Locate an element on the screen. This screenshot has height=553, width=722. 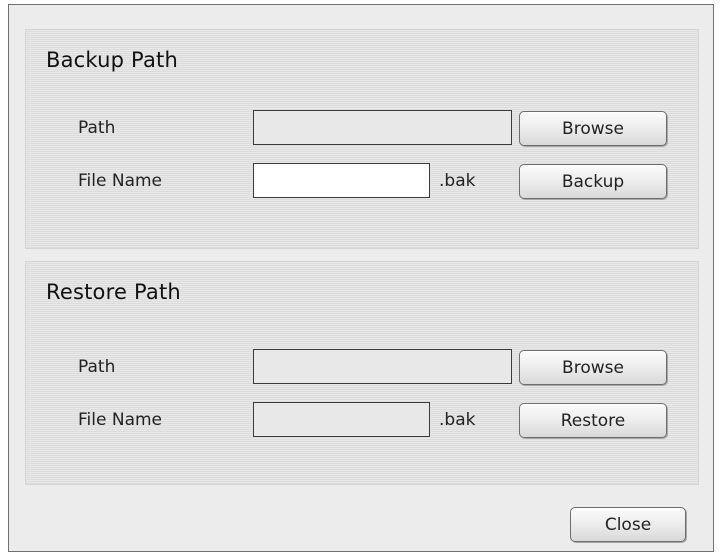
restore-button: Restore is located at coordinates (593, 420).